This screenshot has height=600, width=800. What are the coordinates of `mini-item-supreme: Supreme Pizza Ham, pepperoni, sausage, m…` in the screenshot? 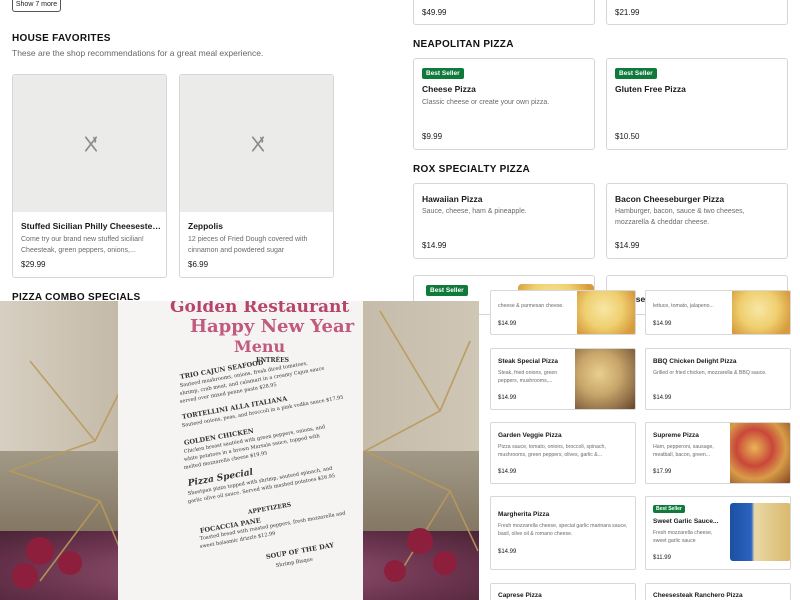 It's located at (718, 453).